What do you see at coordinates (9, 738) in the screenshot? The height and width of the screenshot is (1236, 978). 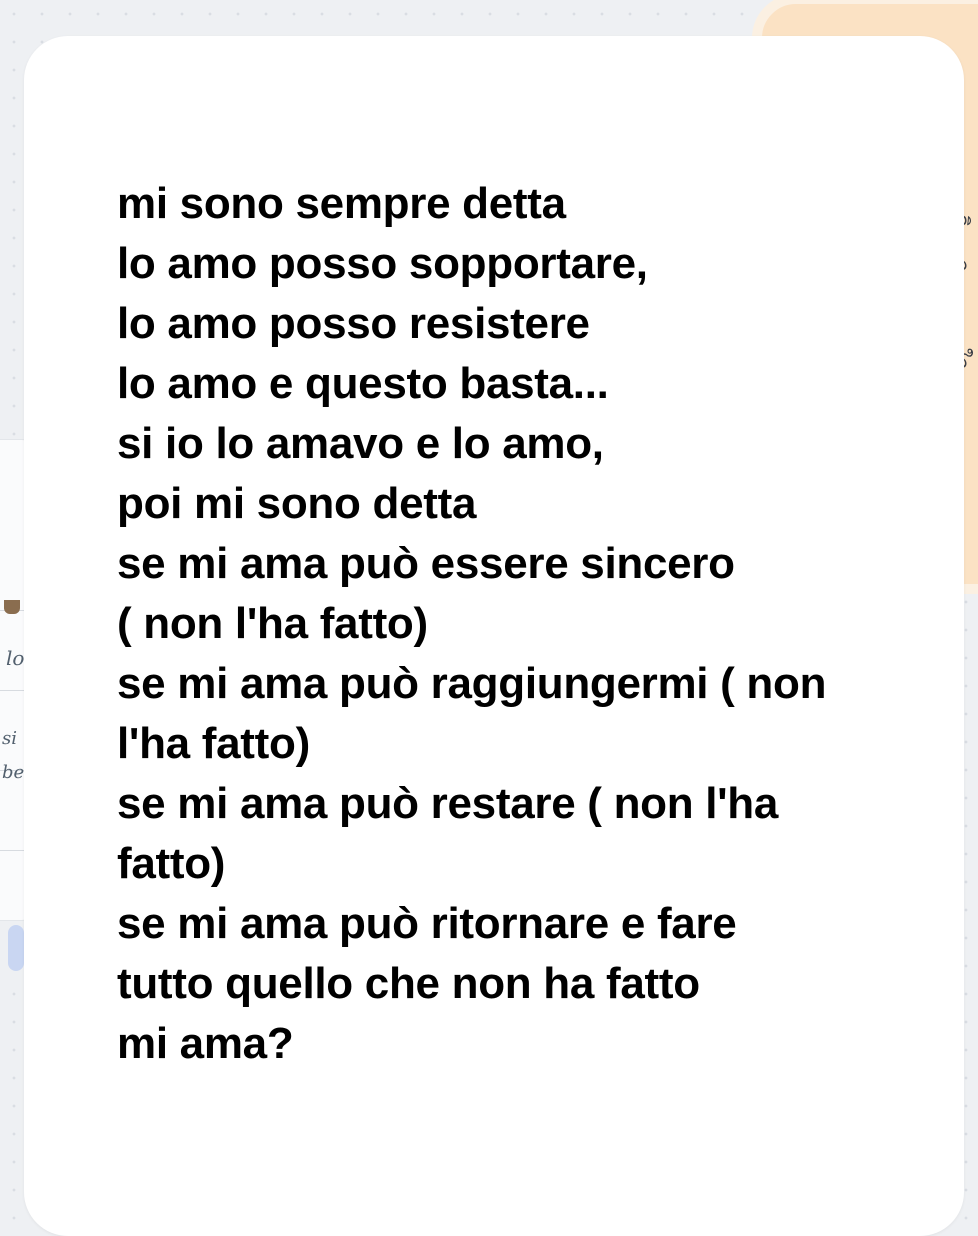 I see `scribble-text: si` at bounding box center [9, 738].